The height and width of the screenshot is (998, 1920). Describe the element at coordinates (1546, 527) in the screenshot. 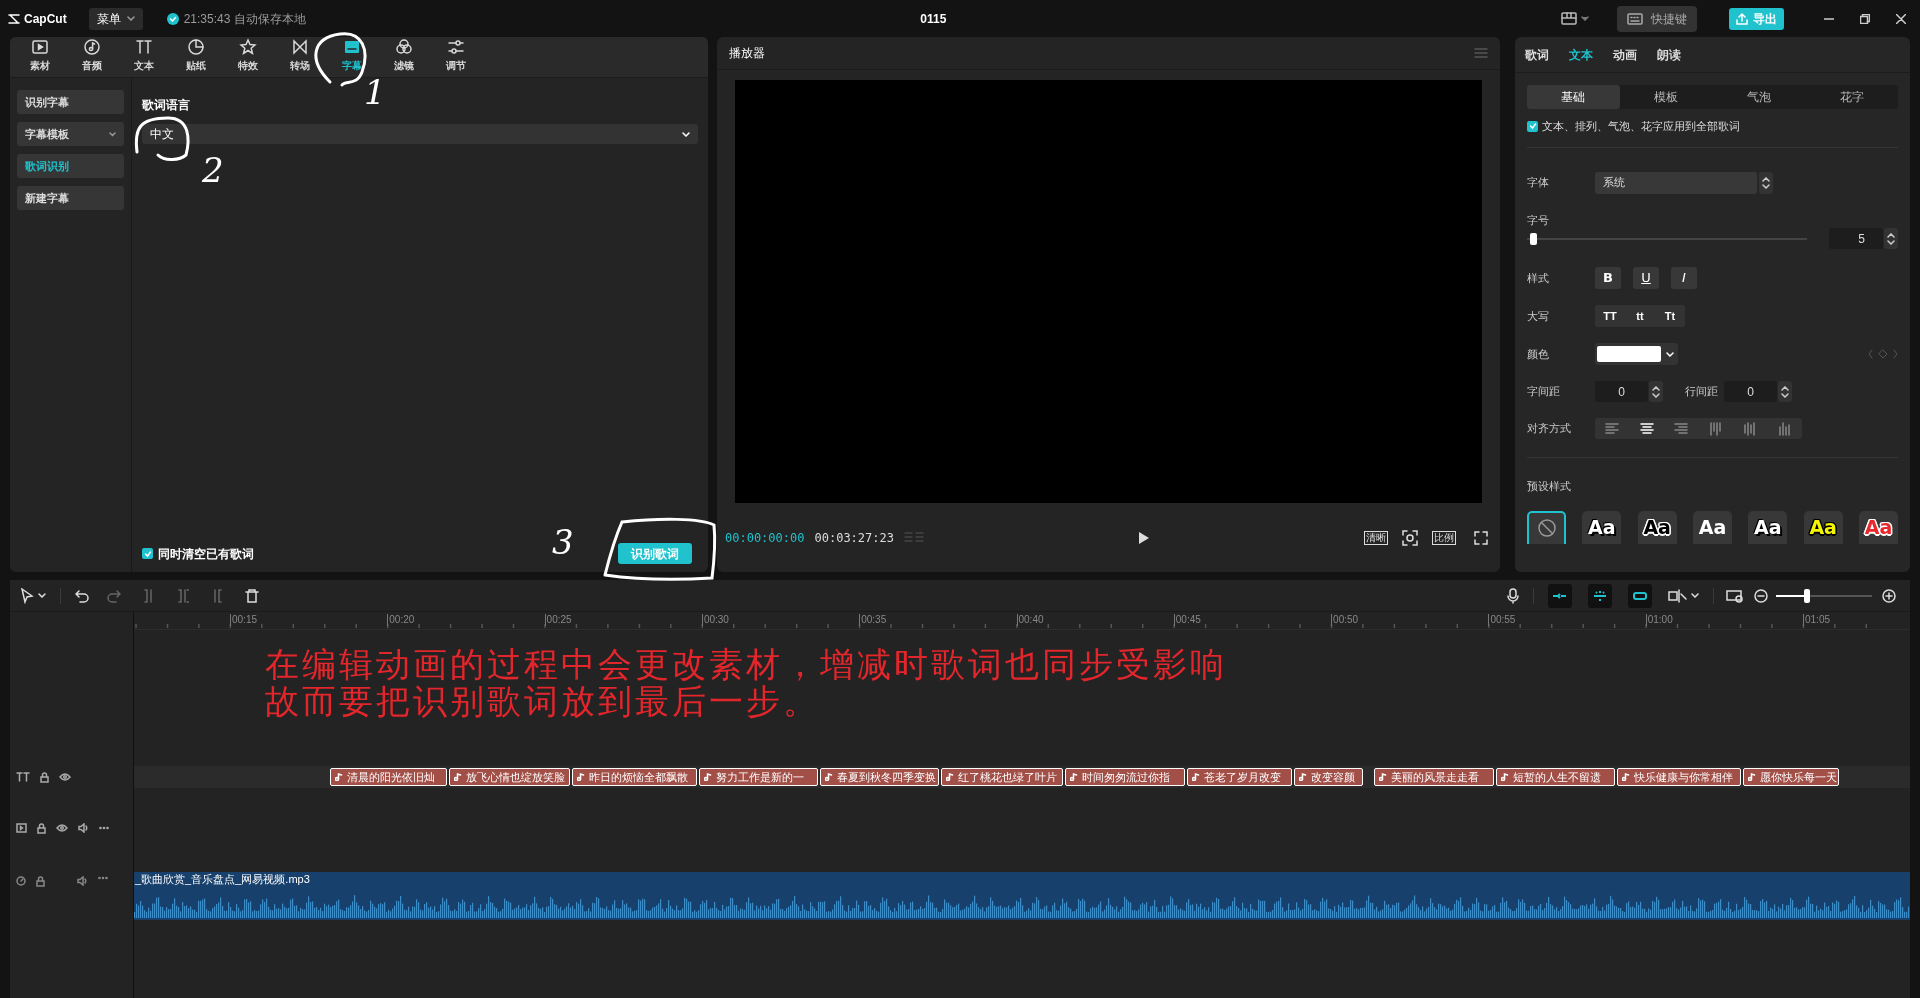

I see `preset-style` at that location.